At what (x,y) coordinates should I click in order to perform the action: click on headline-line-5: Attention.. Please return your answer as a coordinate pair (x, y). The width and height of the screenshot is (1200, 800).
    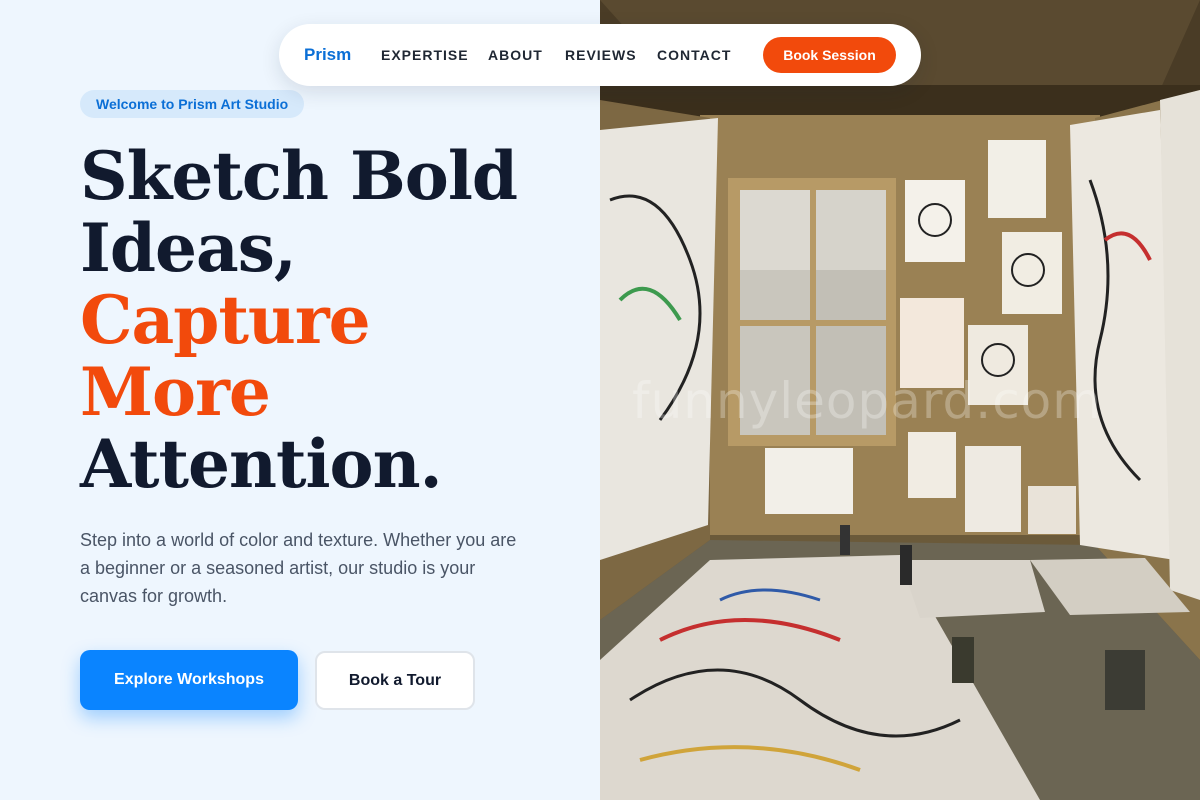
    Looking at the image, I should click on (261, 464).